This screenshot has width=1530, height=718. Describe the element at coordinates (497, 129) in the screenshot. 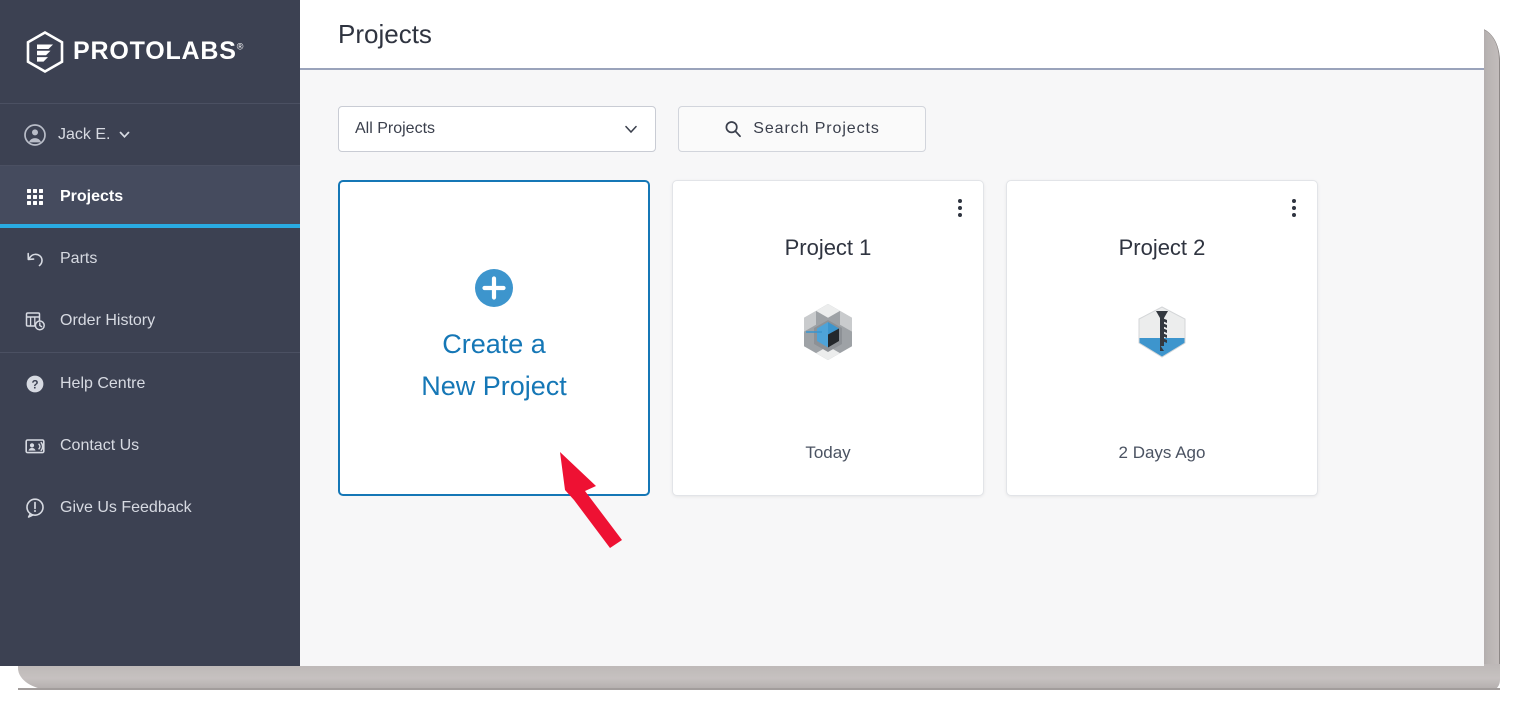

I see `project-filter-select: All Projects` at that location.